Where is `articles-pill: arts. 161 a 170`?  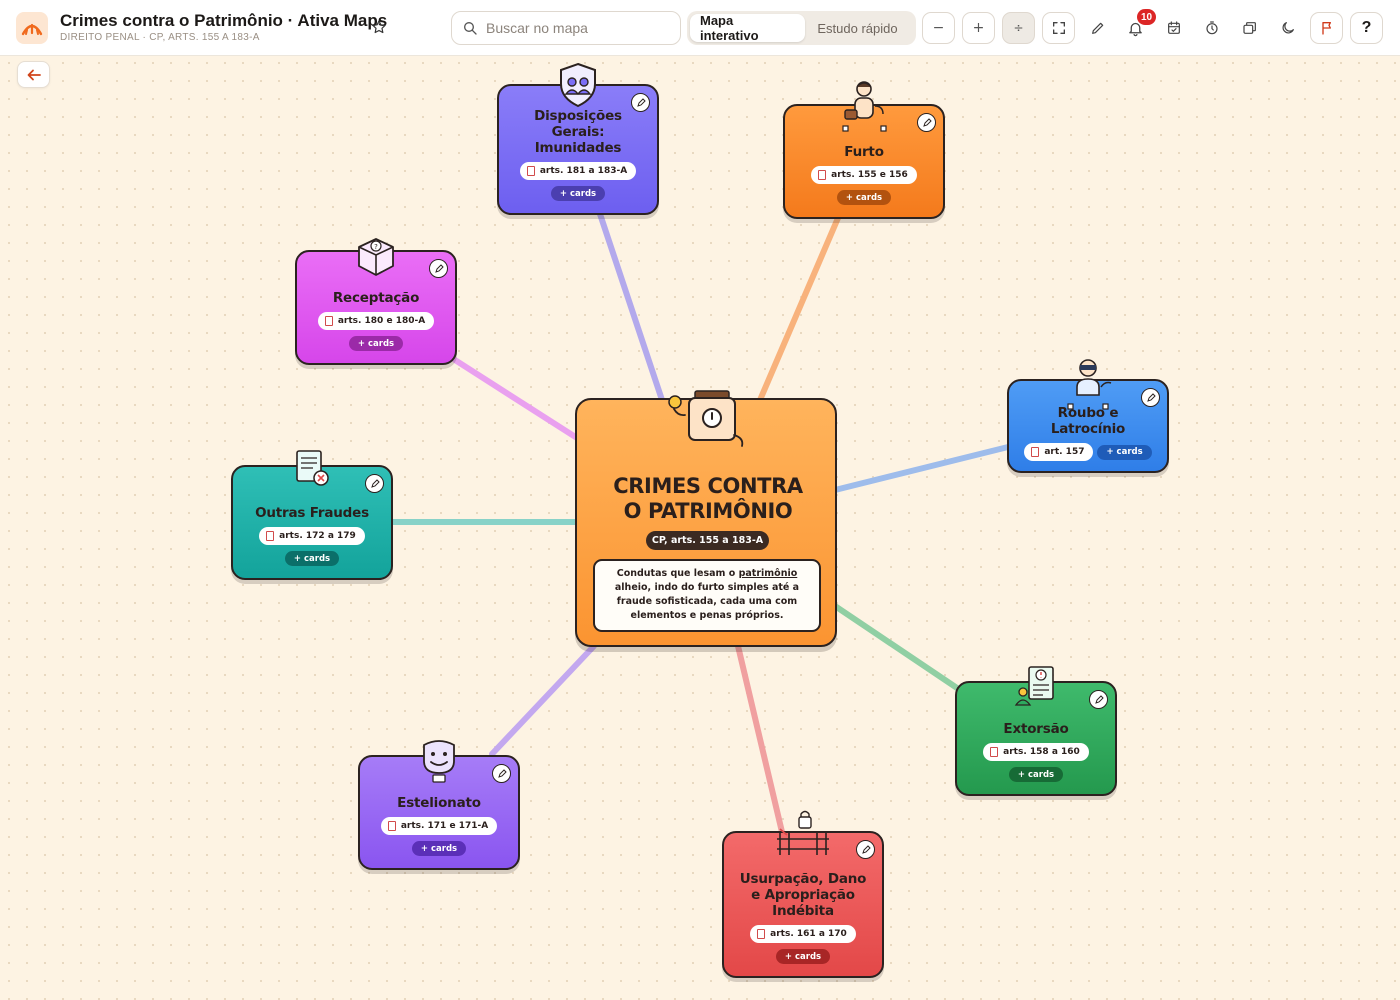
articles-pill: arts. 161 a 170 is located at coordinates (803, 934).